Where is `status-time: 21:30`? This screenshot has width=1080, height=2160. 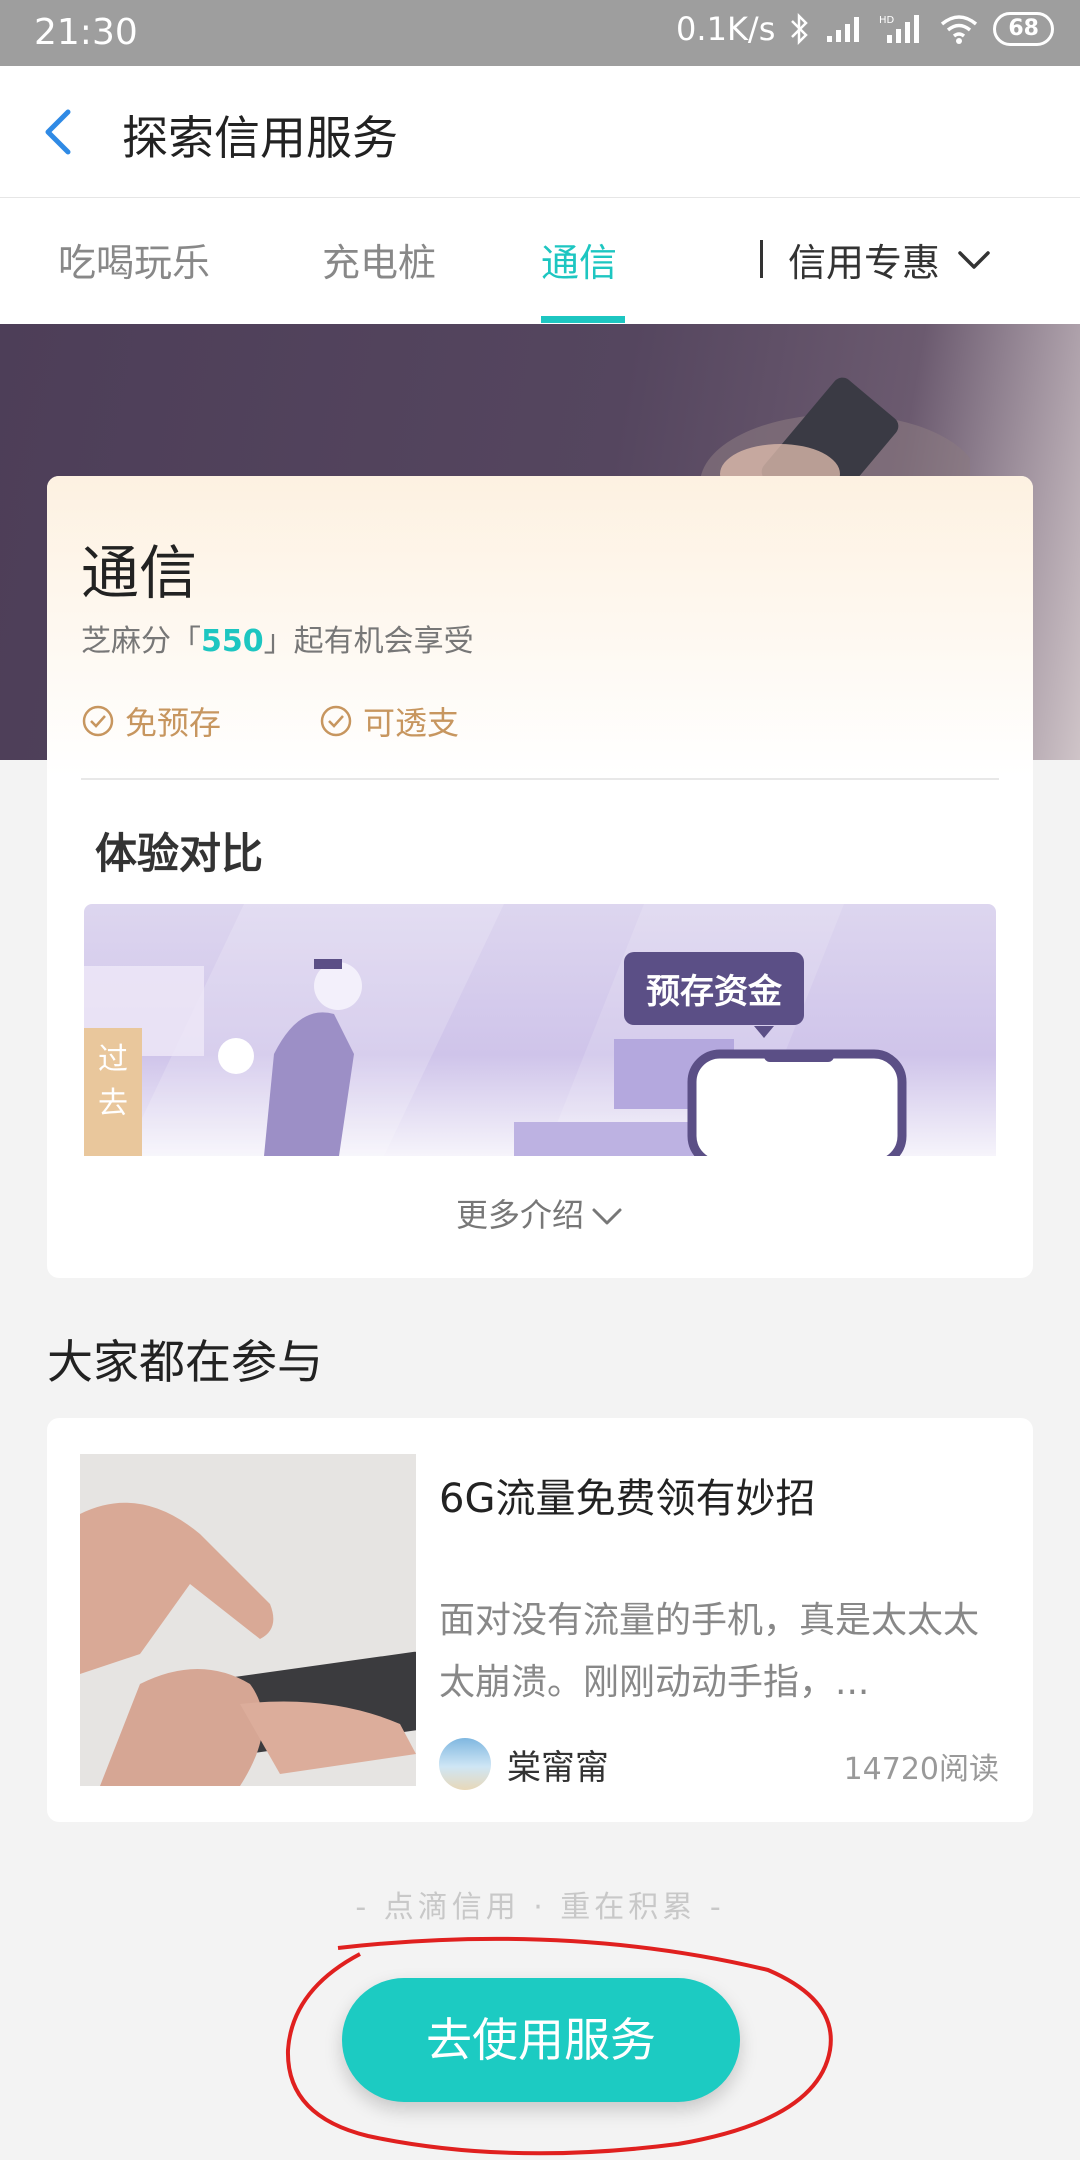
status-time: 21:30 is located at coordinates (86, 32).